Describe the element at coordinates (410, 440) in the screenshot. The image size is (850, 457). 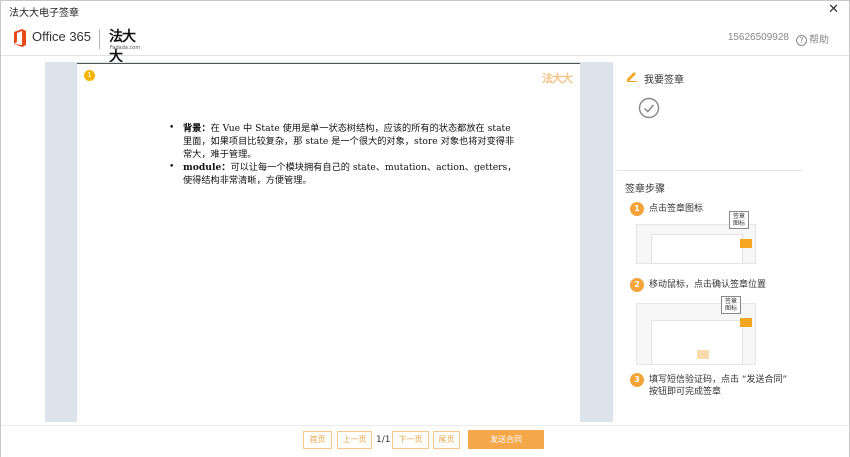
I see `next-page-button: 下一页` at that location.